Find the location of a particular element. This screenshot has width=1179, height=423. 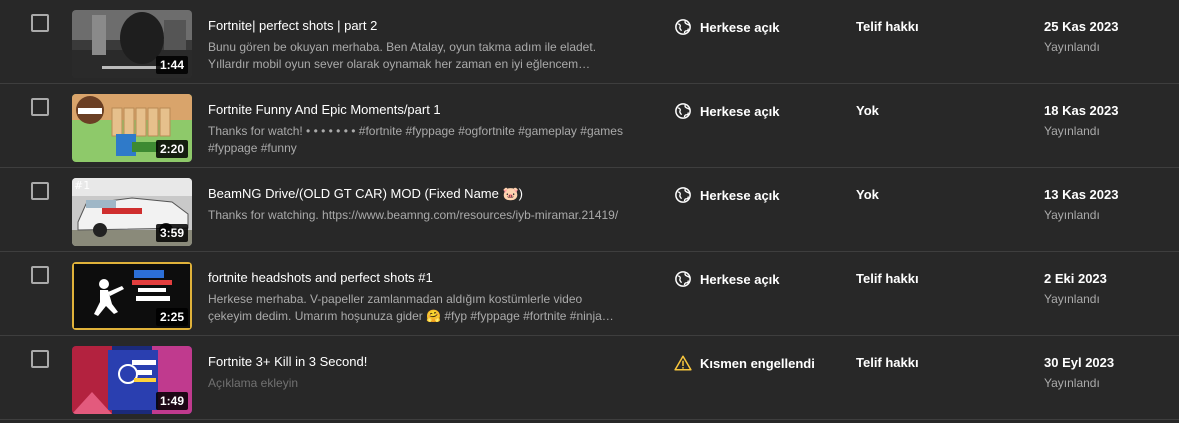

visibility-label: Kısmen engellendi is located at coordinates (757, 363).